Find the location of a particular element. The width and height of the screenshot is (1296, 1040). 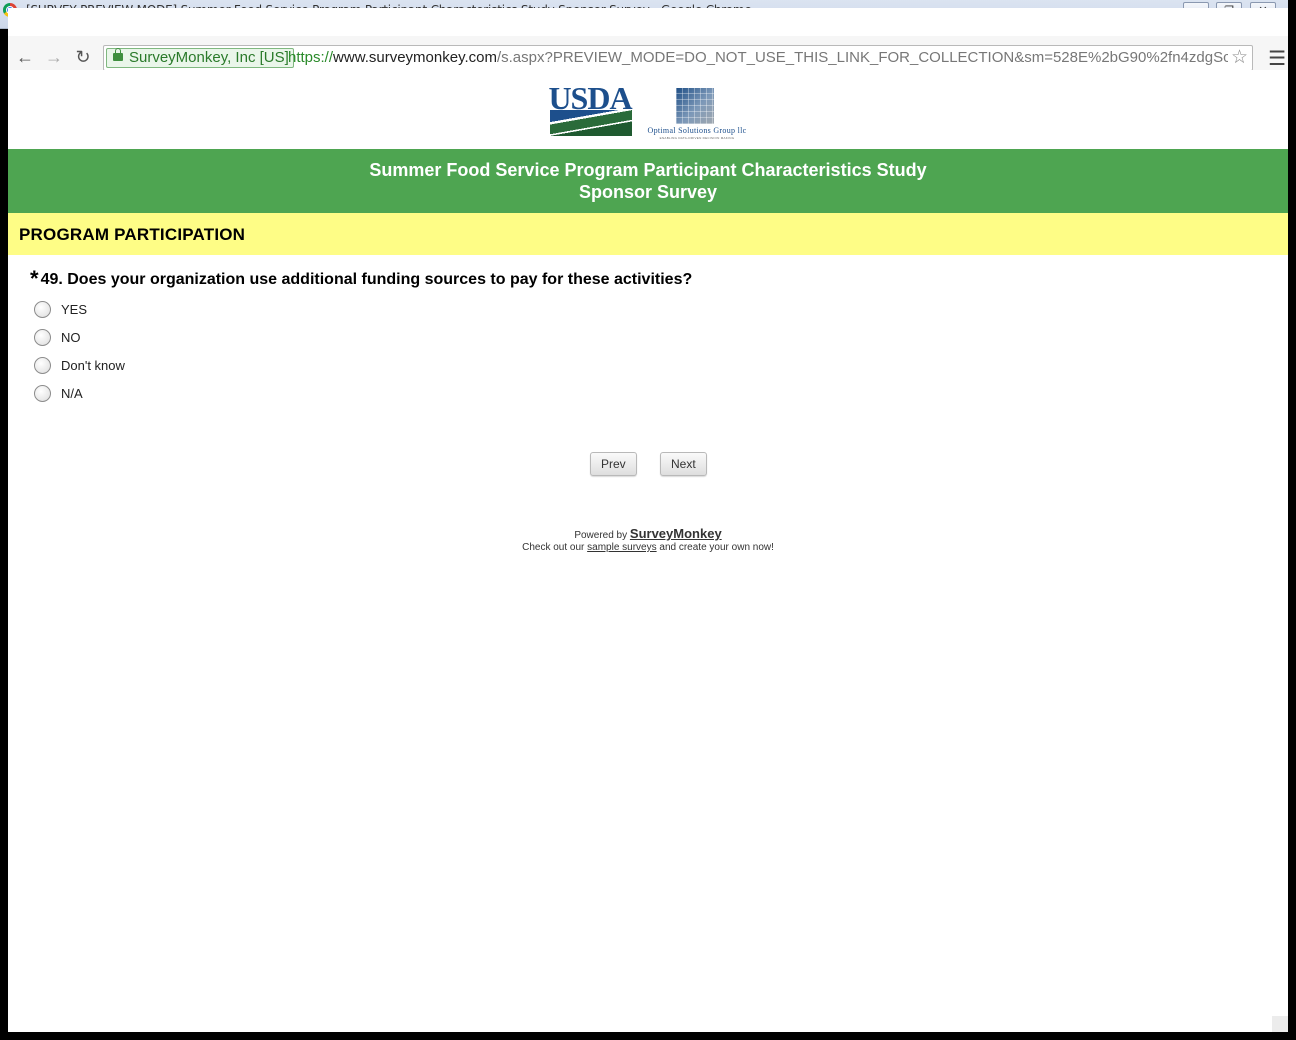

required-marker: * is located at coordinates (34, 278).